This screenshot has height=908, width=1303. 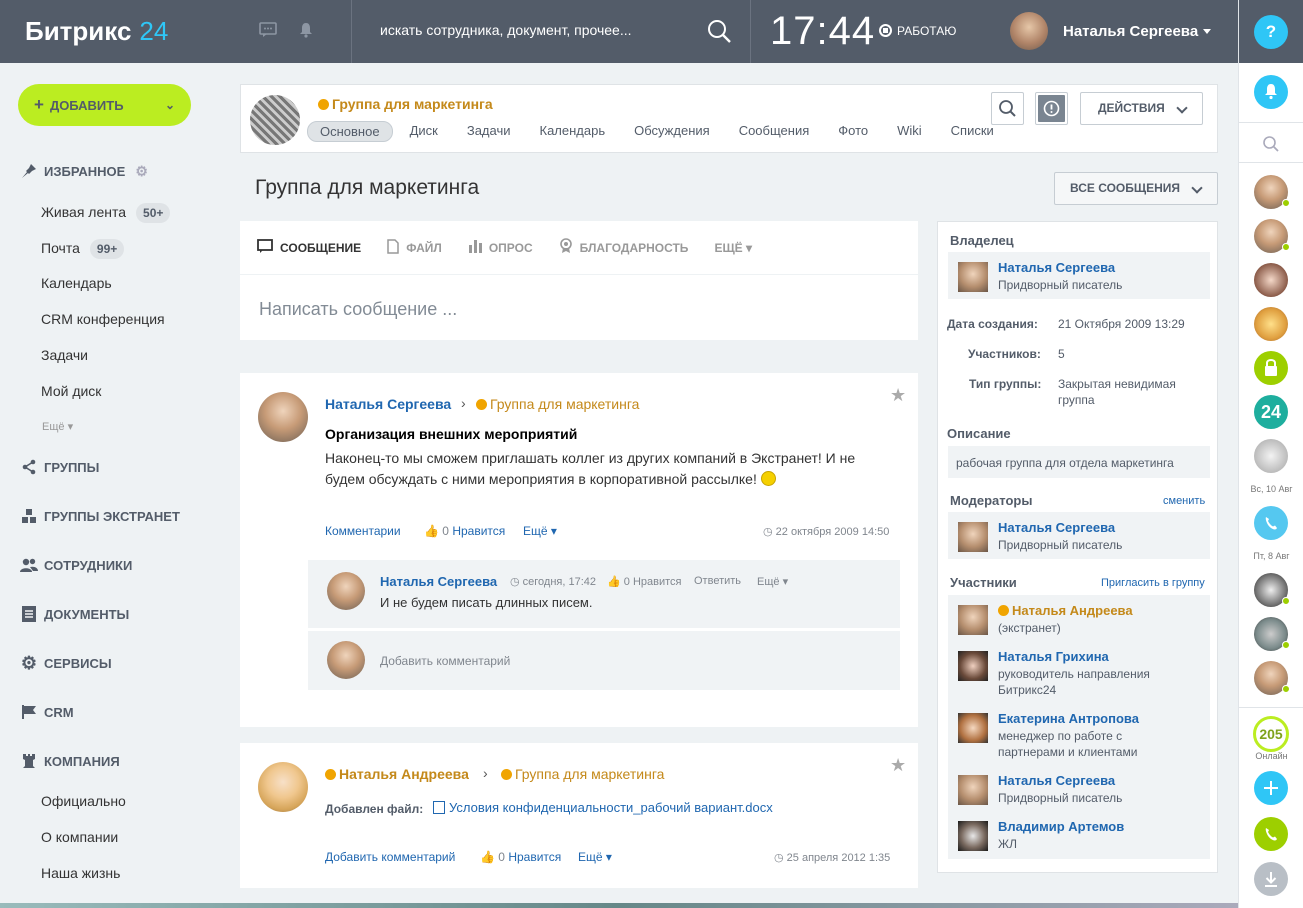 I want to click on tab-calendar: Календарь, so click(x=573, y=131).